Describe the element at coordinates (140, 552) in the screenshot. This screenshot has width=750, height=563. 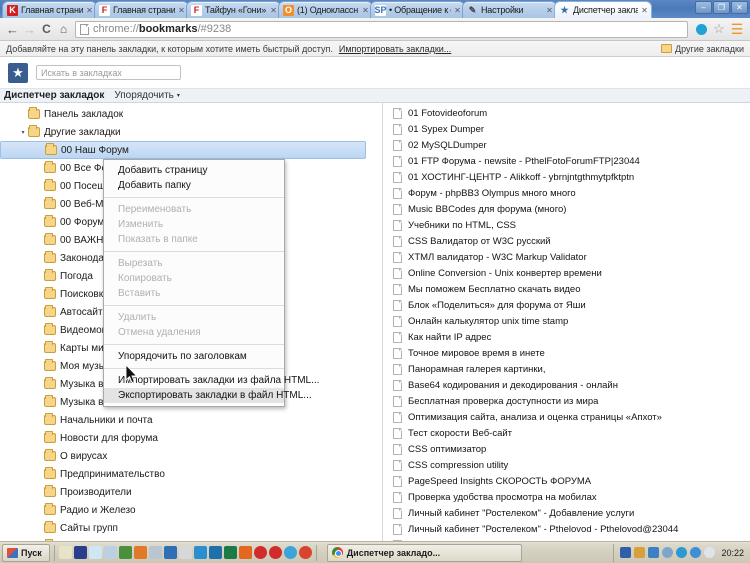
I see `pencil-icon` at that location.